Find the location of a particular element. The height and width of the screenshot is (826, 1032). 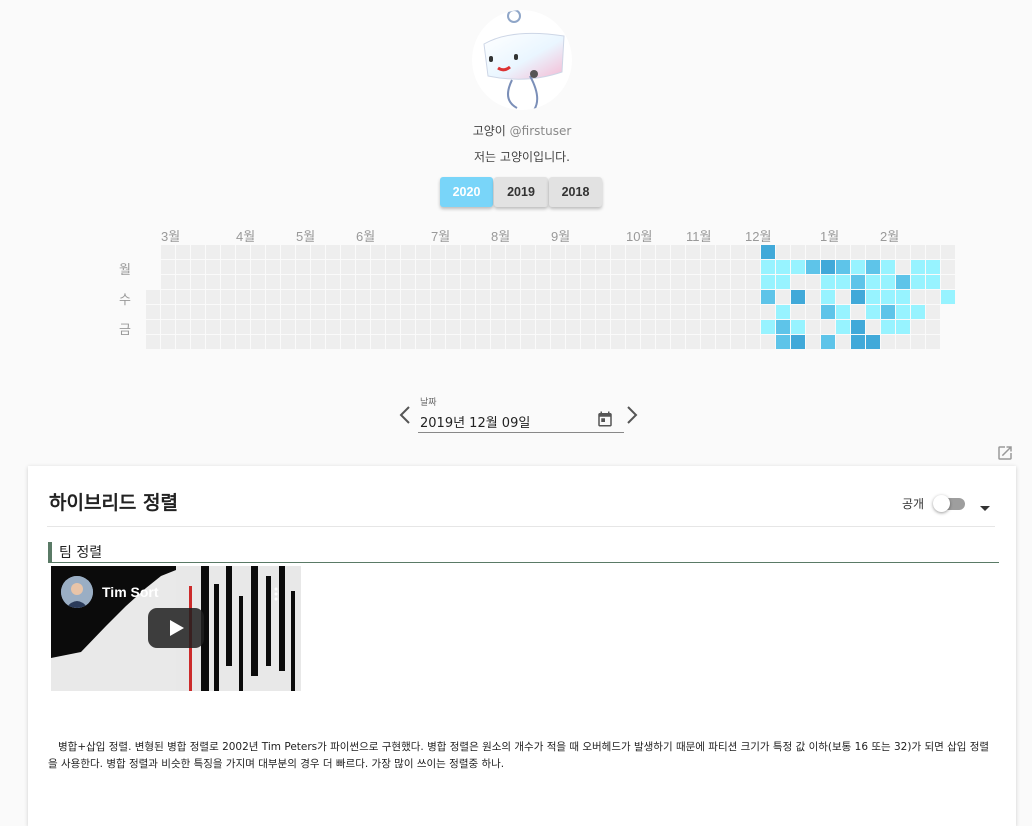

previous-date-button is located at coordinates (405, 415).